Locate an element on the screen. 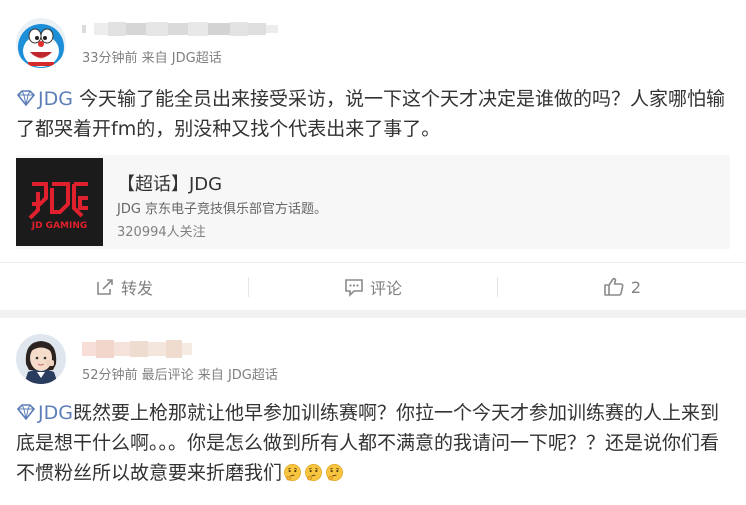 The width and height of the screenshot is (746, 505). card-followers: 320994人关注 is located at coordinates (161, 232).